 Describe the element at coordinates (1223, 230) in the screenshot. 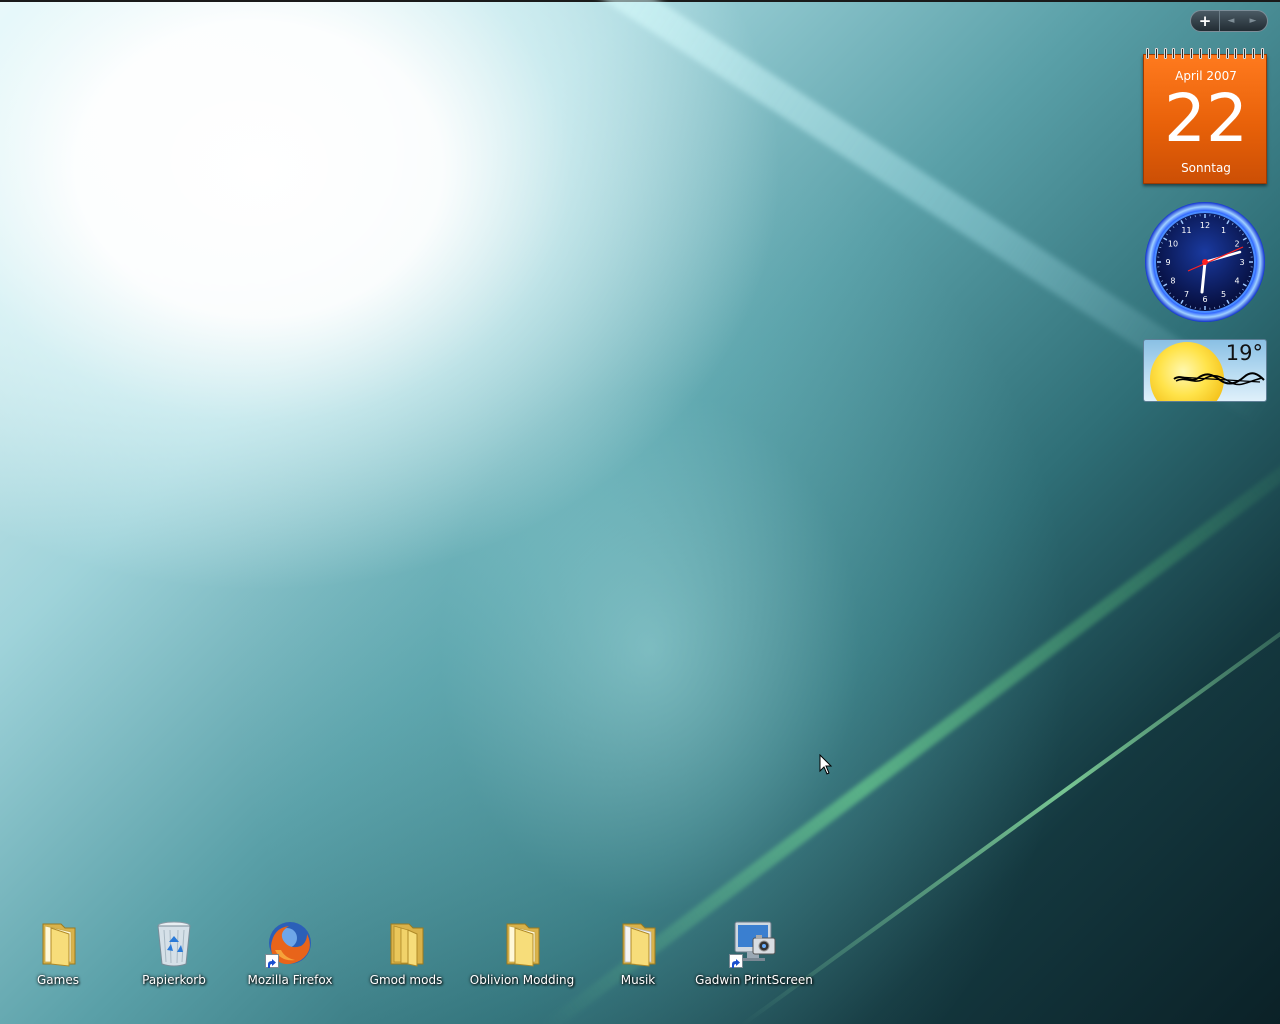

I see `clock-number: 1` at that location.